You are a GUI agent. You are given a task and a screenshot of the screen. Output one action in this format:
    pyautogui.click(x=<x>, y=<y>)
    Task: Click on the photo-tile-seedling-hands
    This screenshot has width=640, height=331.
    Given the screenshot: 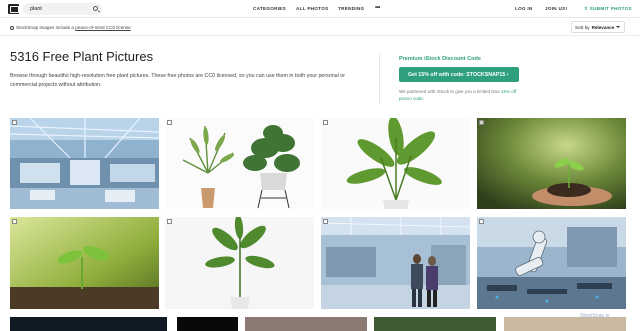 What is the action you would take?
    pyautogui.click(x=551, y=163)
    